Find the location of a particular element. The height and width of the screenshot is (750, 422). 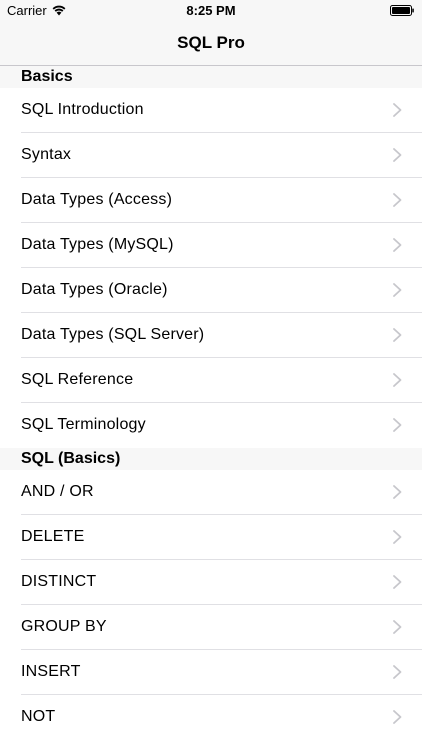

list-item-label: SQL Introduction is located at coordinates (82, 109).